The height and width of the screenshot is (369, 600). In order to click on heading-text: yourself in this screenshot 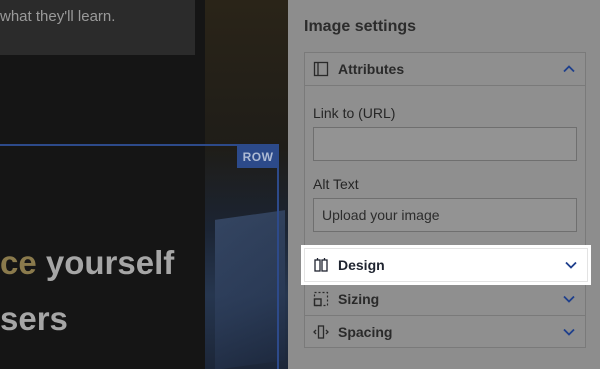, I will do `click(105, 262)`.